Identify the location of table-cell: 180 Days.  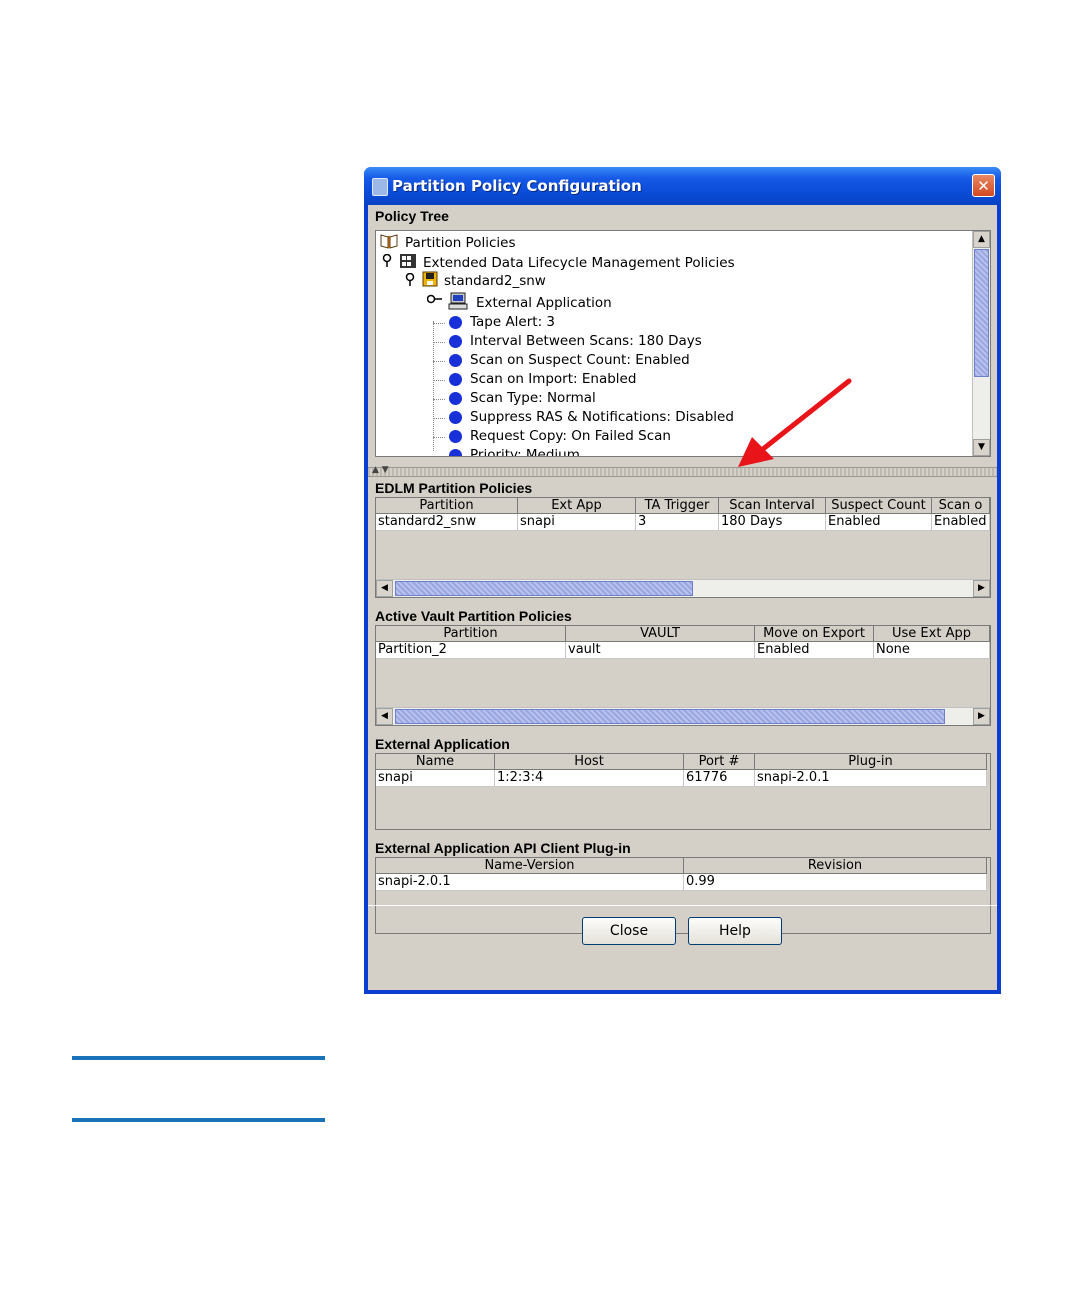
(772, 522).